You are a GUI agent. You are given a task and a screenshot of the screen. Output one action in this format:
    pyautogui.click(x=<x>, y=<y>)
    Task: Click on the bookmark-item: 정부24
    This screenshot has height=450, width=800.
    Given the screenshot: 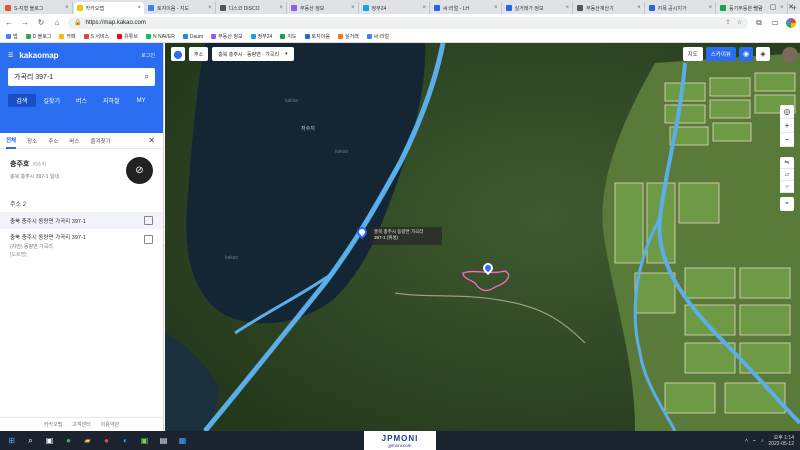 What is the action you would take?
    pyautogui.click(x=261, y=36)
    